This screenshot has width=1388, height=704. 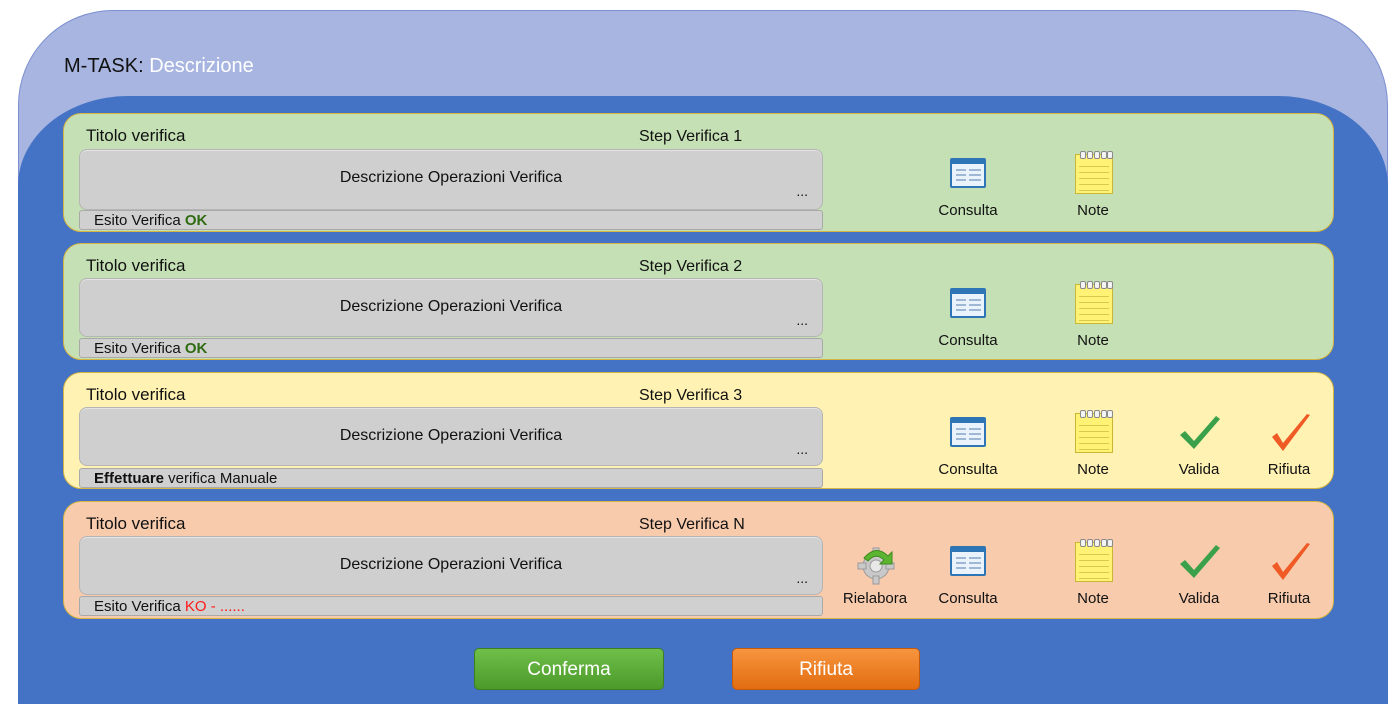 I want to click on confirm-button: Conferma, so click(x=569, y=669).